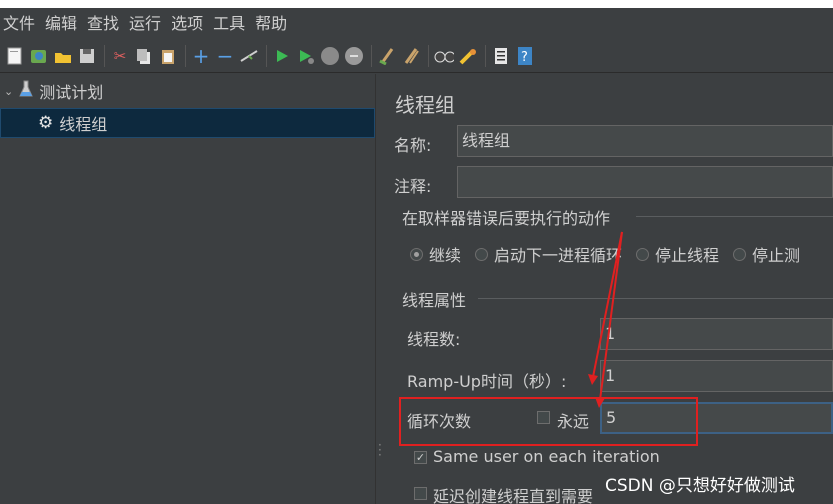 The image size is (833, 504). What do you see at coordinates (700, 486) in the screenshot?
I see `watermark: CSDN @只想好好做测试` at bounding box center [700, 486].